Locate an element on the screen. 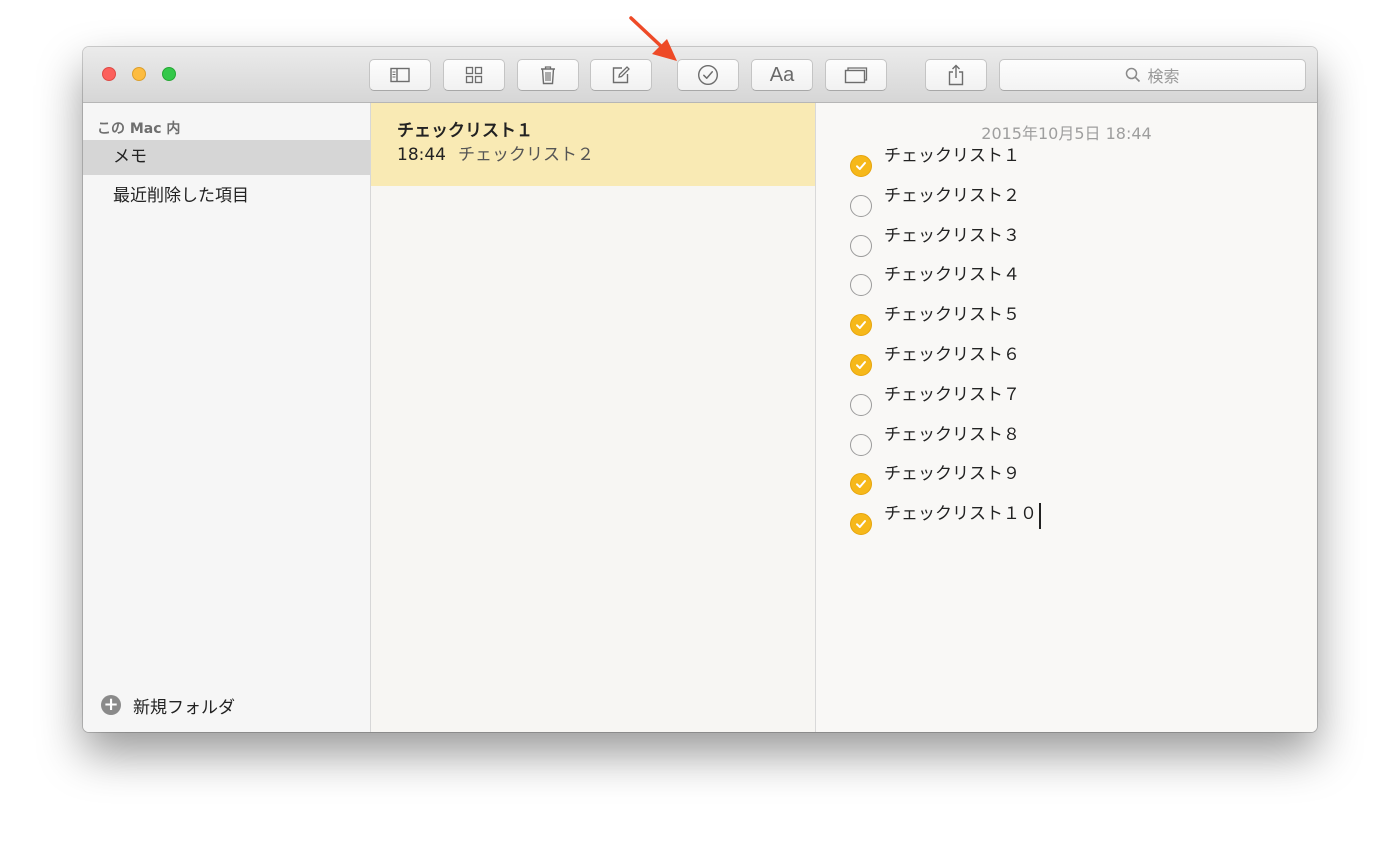  zoom-window-button is located at coordinates (169, 74).